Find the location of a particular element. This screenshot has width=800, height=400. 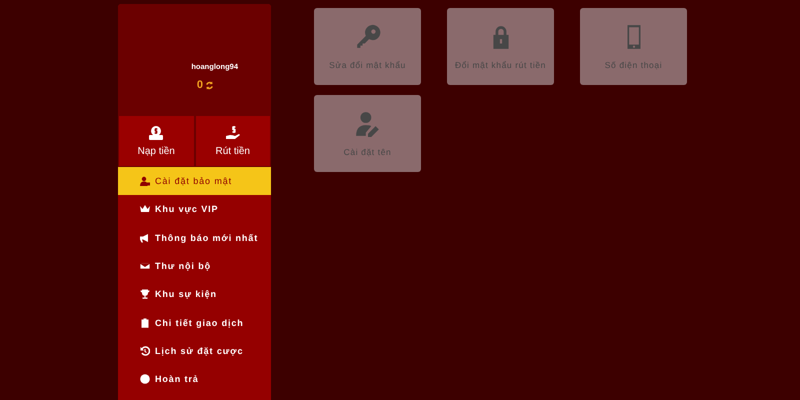

menu-item: Thông báo mới nhất is located at coordinates (194, 238).